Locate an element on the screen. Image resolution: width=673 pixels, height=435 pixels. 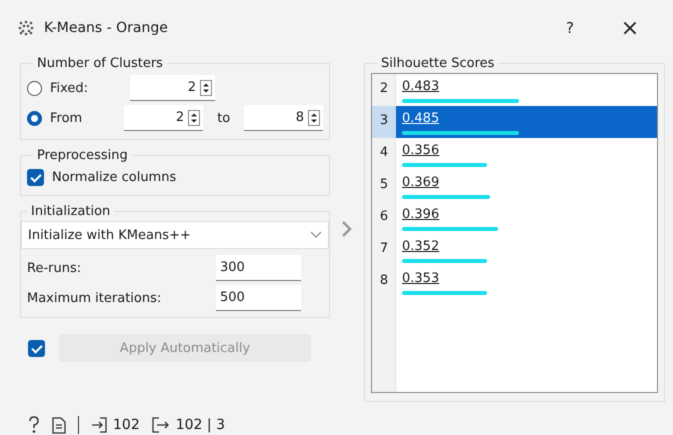
chevron-right-icon is located at coordinates (347, 229).